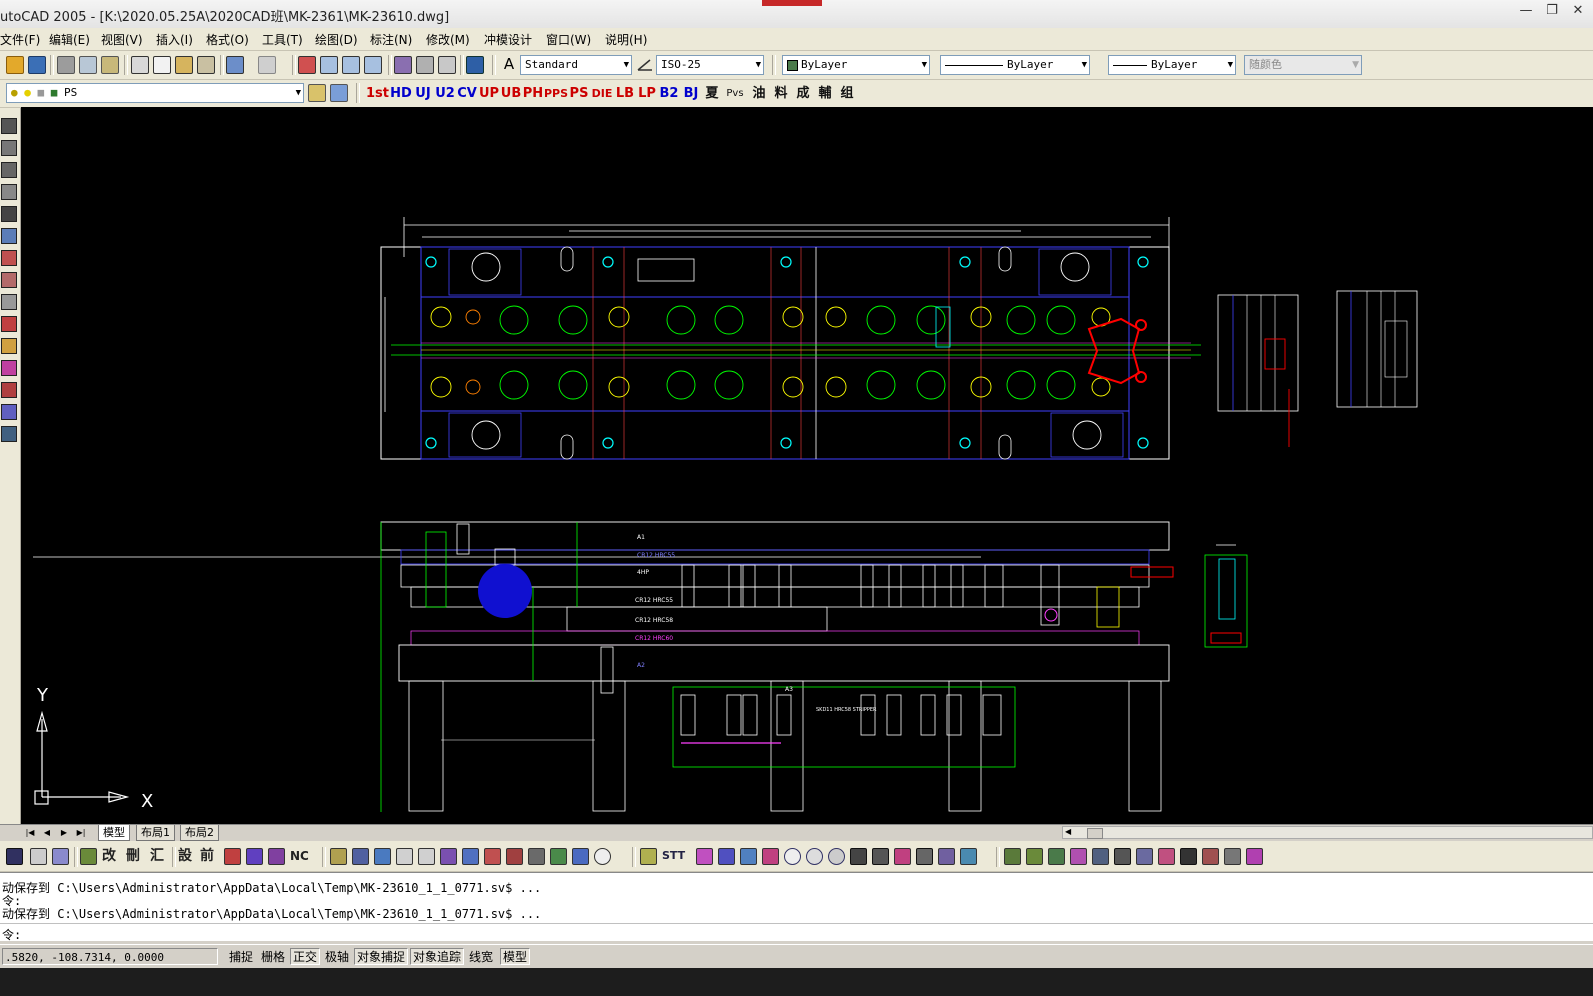  Describe the element at coordinates (626, 39) in the screenshot. I see `menu-help: 说明(H)` at that location.